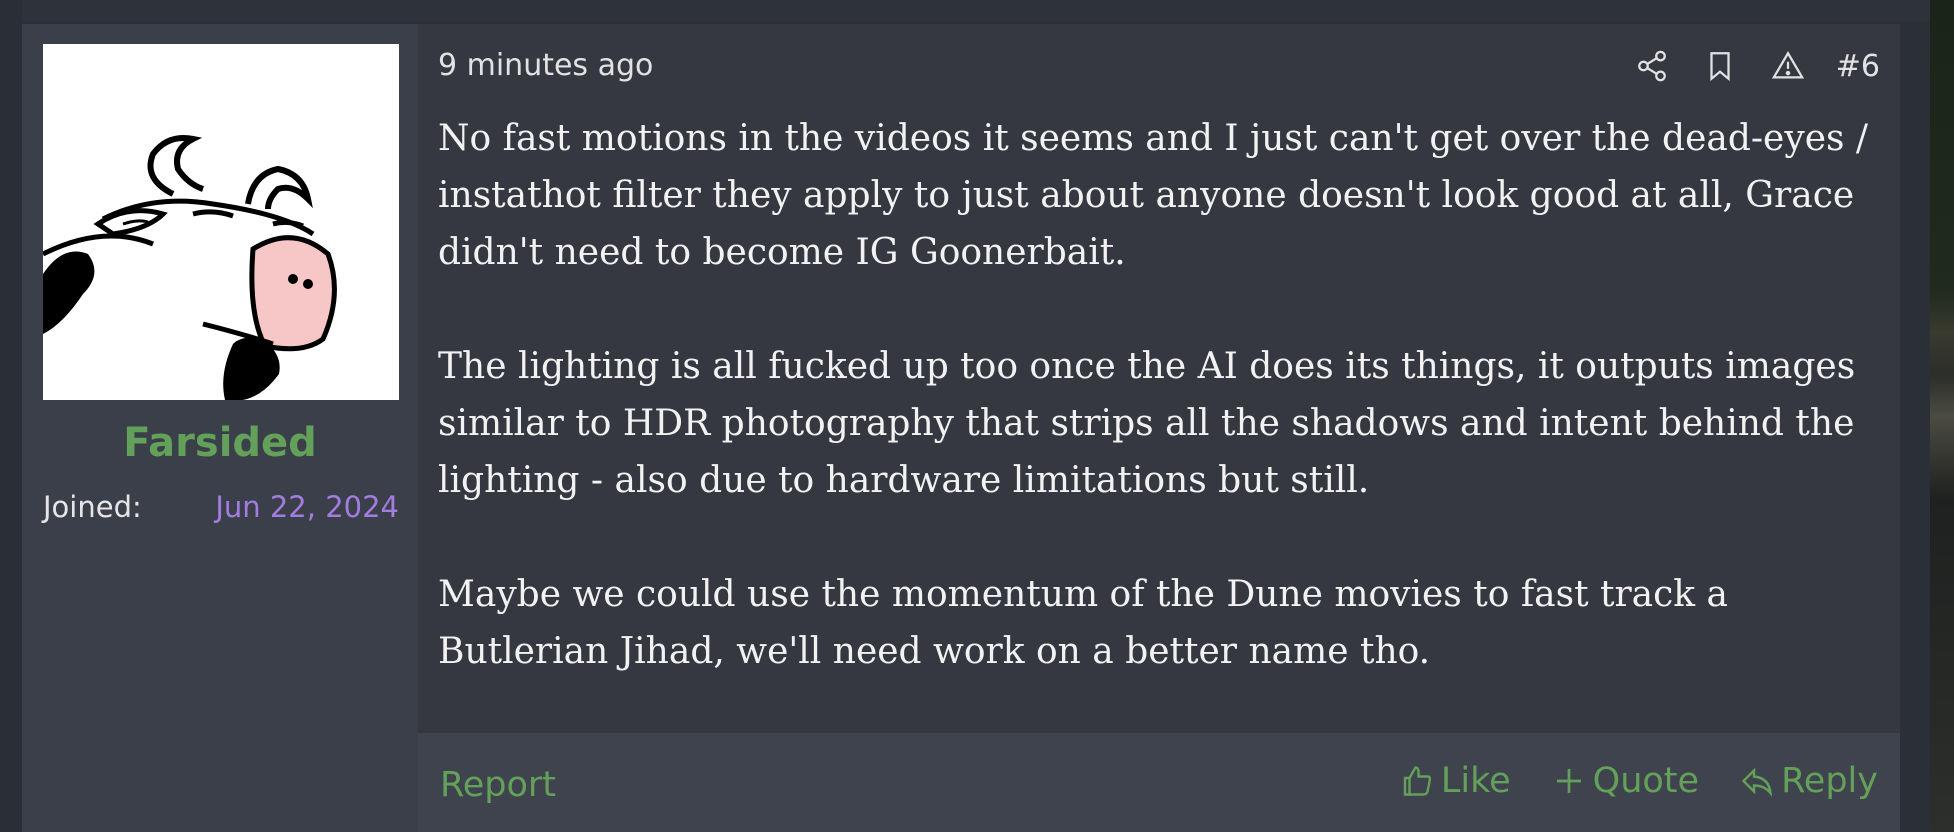 This screenshot has height=832, width=1954. I want to click on quote-label: Quote, so click(1646, 781).